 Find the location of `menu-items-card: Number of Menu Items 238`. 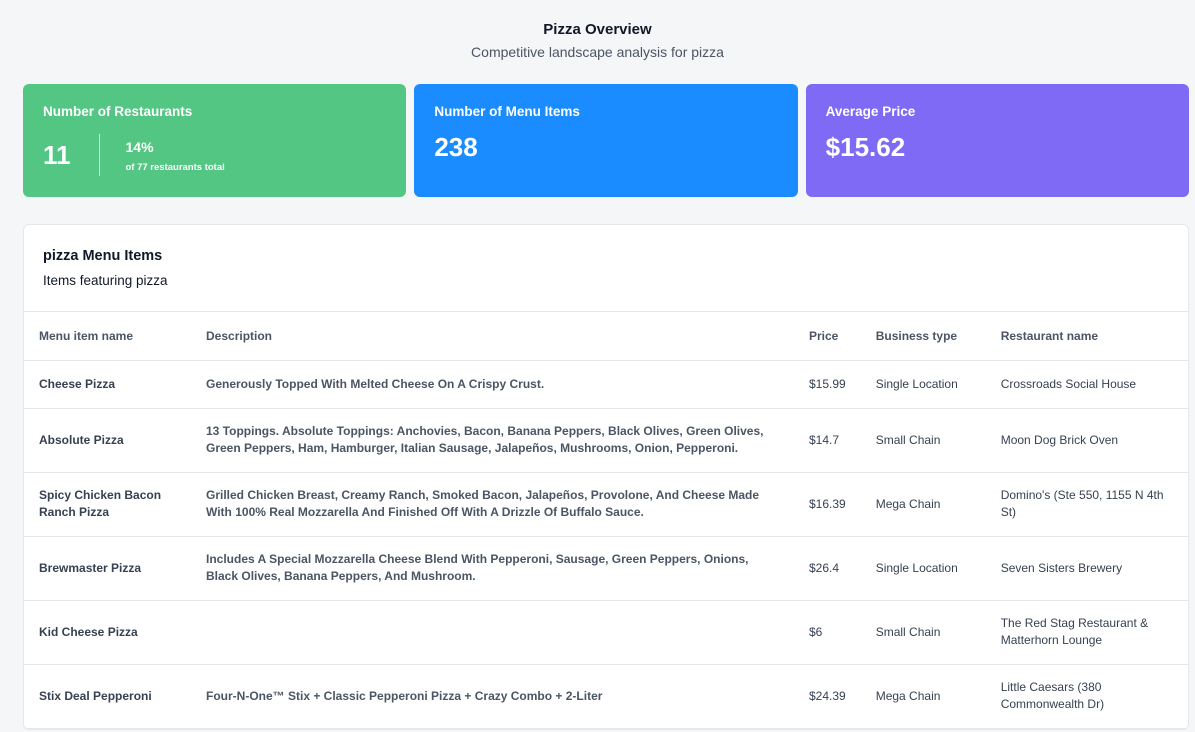

menu-items-card: Number of Menu Items 238 is located at coordinates (606, 140).